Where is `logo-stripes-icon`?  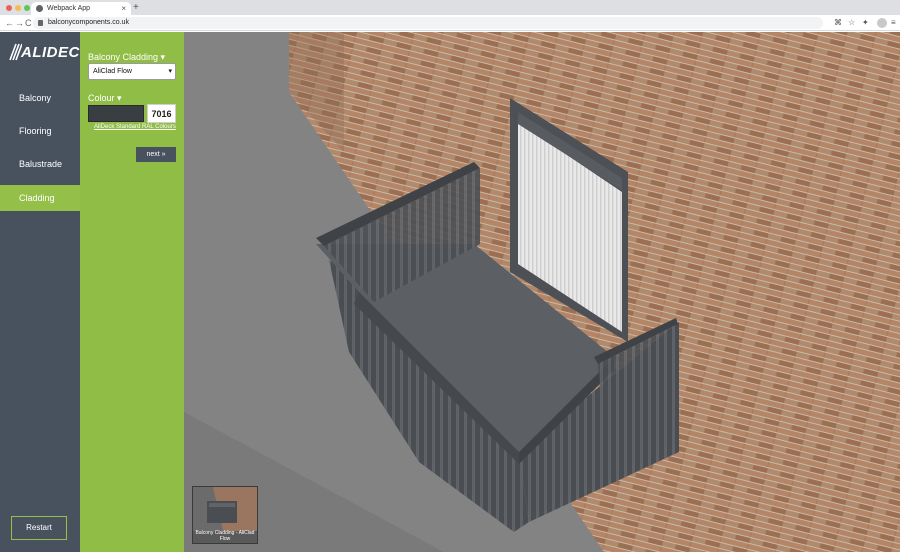 logo-stripes-icon is located at coordinates (15, 52).